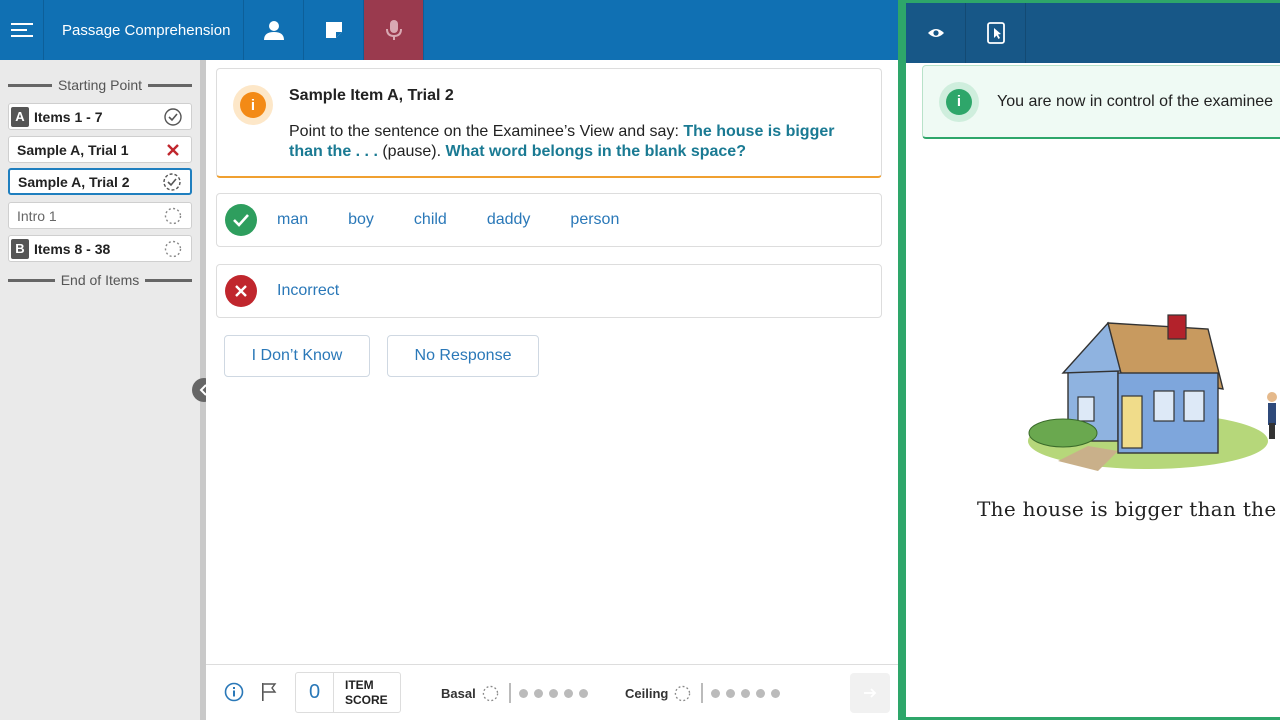 The image size is (1280, 720). What do you see at coordinates (1152, 392) in the screenshot?
I see `house-illustration` at bounding box center [1152, 392].